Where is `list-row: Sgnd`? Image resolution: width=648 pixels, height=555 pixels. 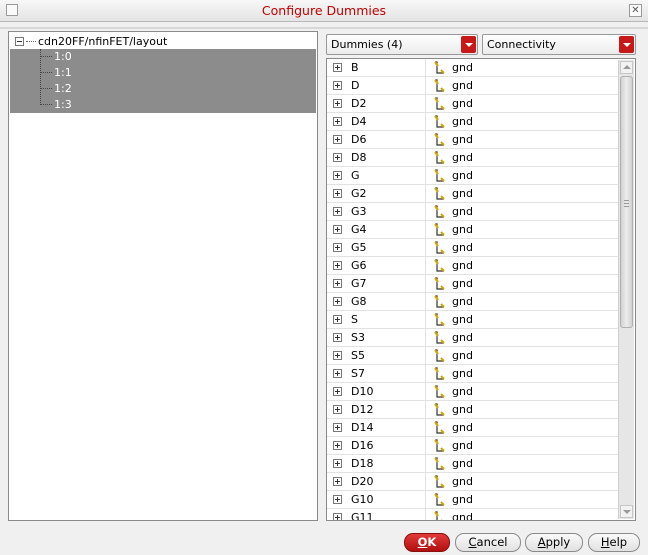 list-row: Sgnd is located at coordinates (473, 320).